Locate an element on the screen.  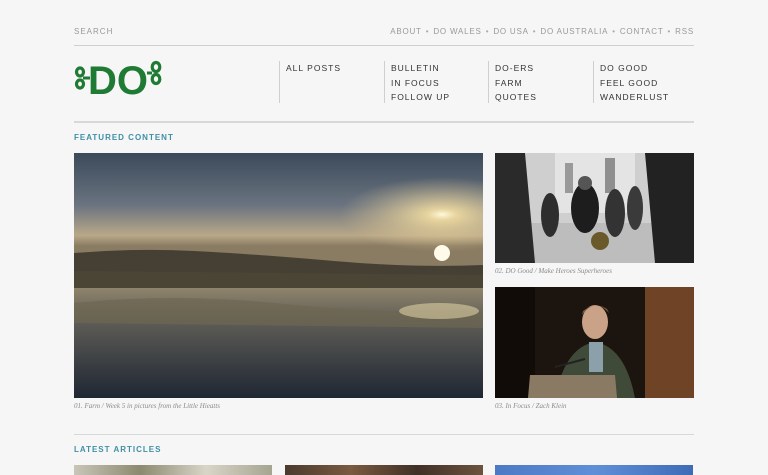
nav-item-bulletin: BULLETIN is located at coordinates (420, 68).